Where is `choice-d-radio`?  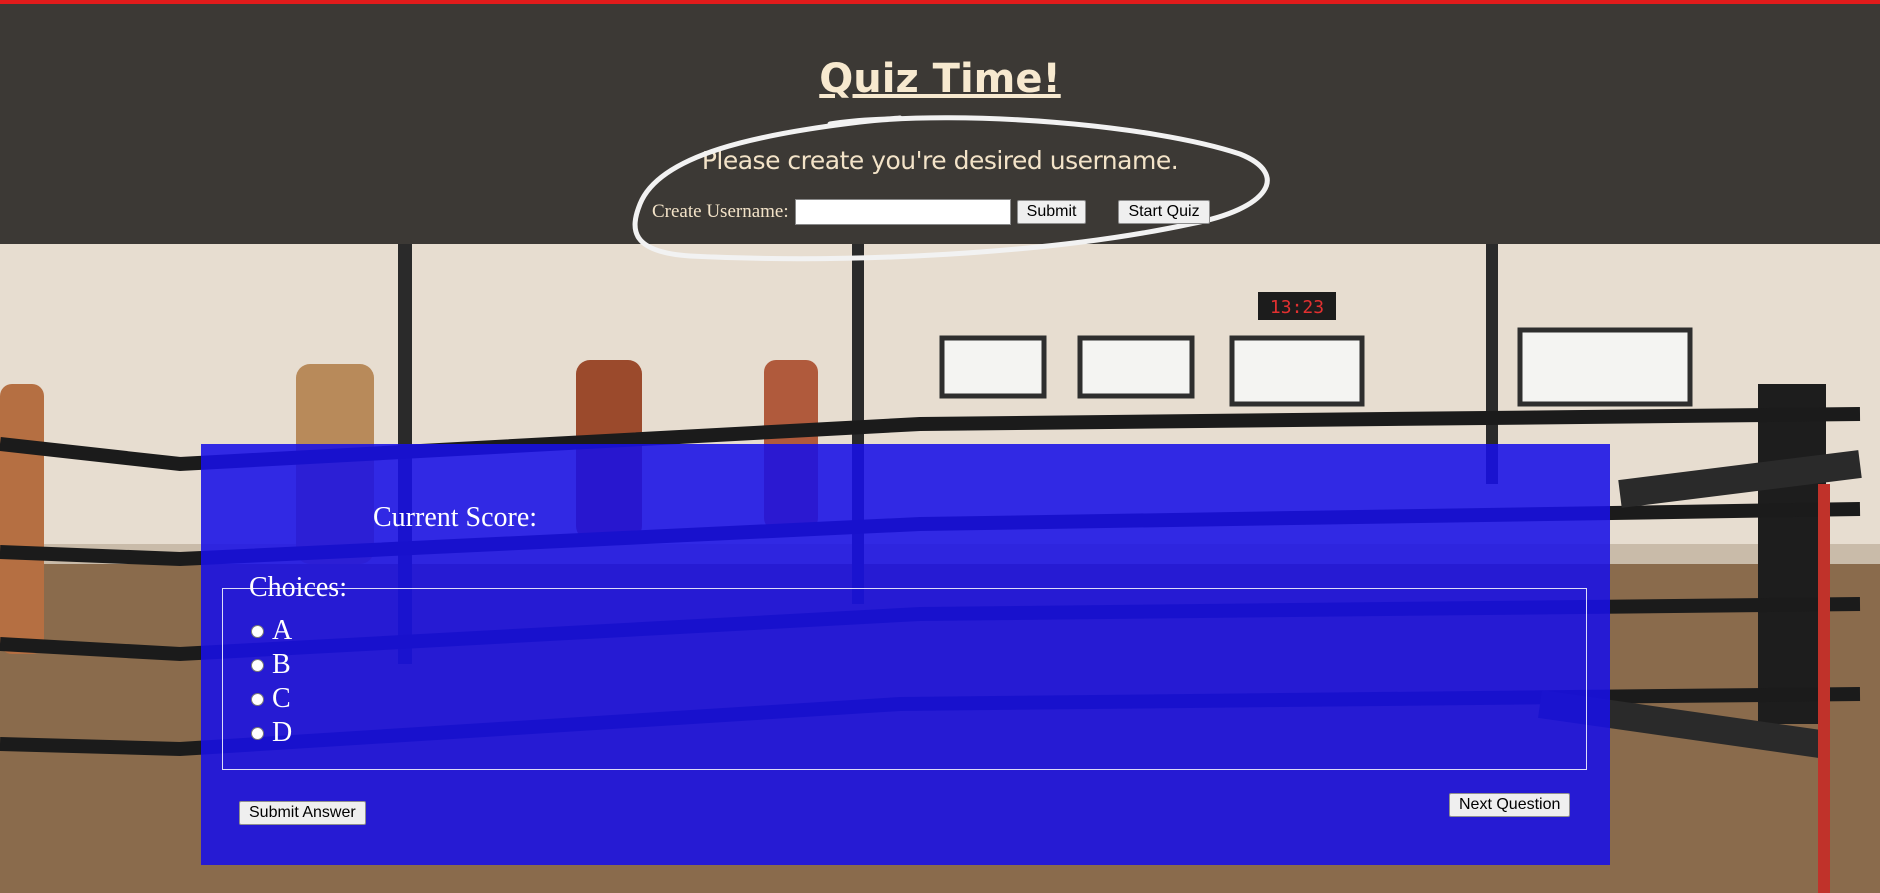 choice-d-radio is located at coordinates (257, 733).